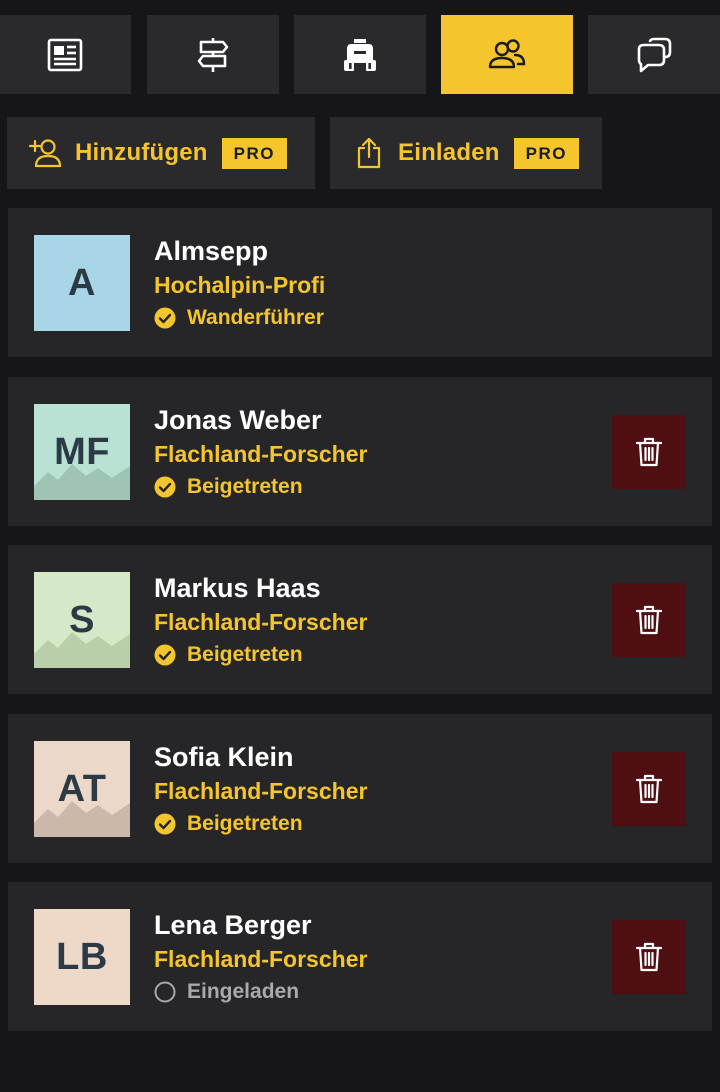 The image size is (720, 1092). What do you see at coordinates (224, 757) in the screenshot?
I see `member-name: Sofia Klein` at bounding box center [224, 757].